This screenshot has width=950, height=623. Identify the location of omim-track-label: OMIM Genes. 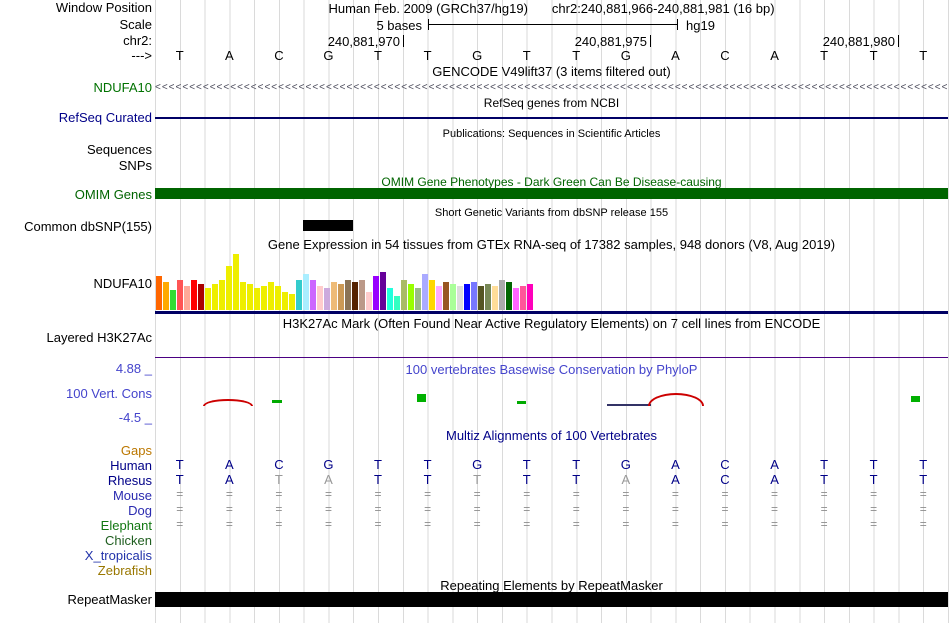
(113, 195).